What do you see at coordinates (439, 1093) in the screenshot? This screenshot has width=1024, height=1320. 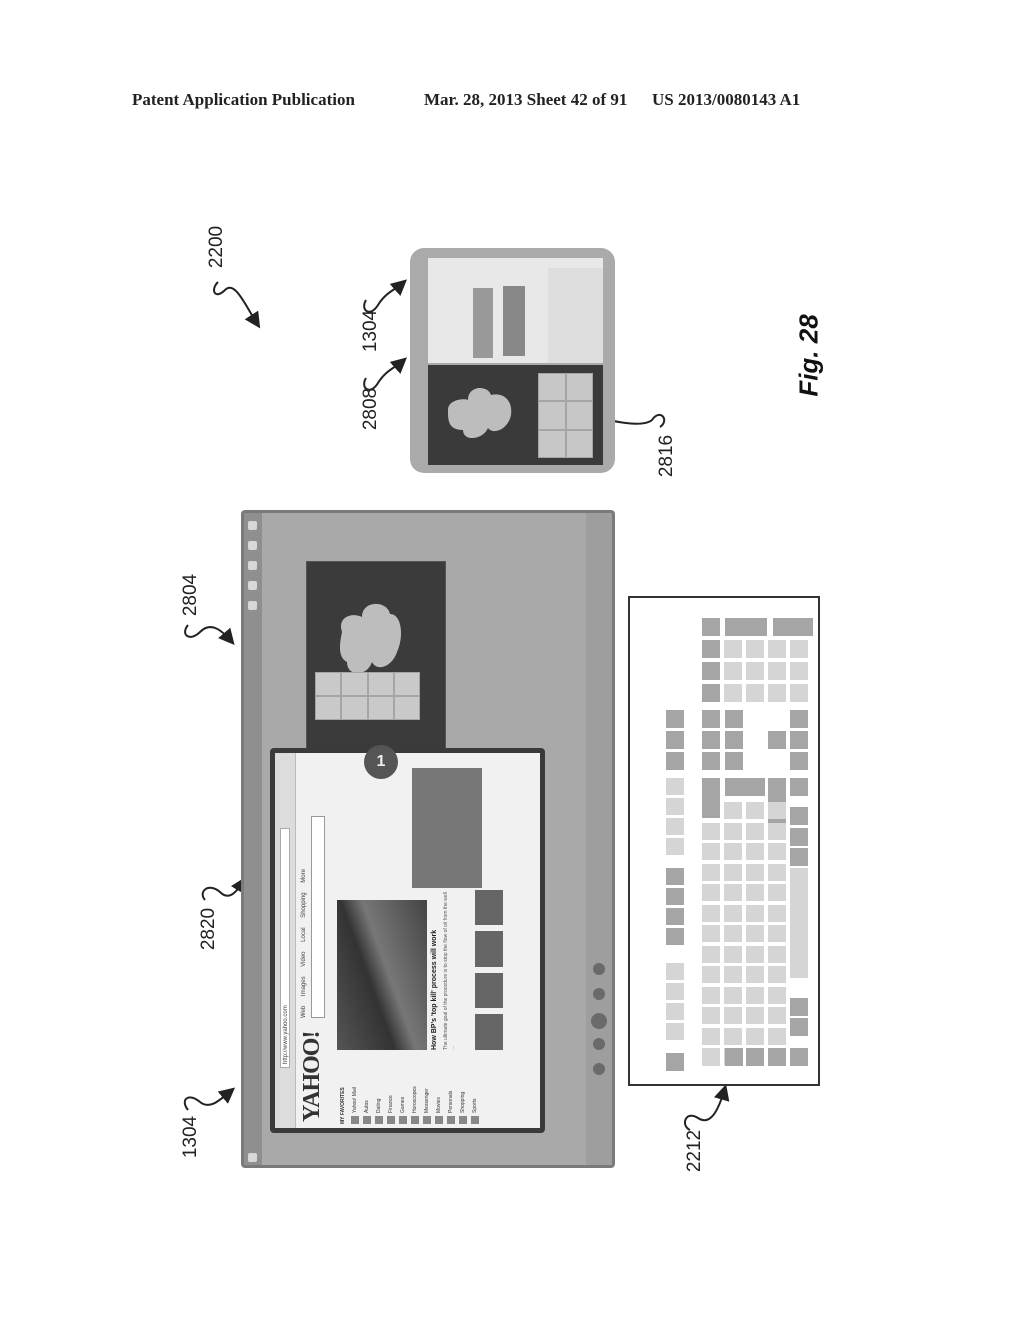 I see `favorite-item: Movies` at bounding box center [439, 1093].